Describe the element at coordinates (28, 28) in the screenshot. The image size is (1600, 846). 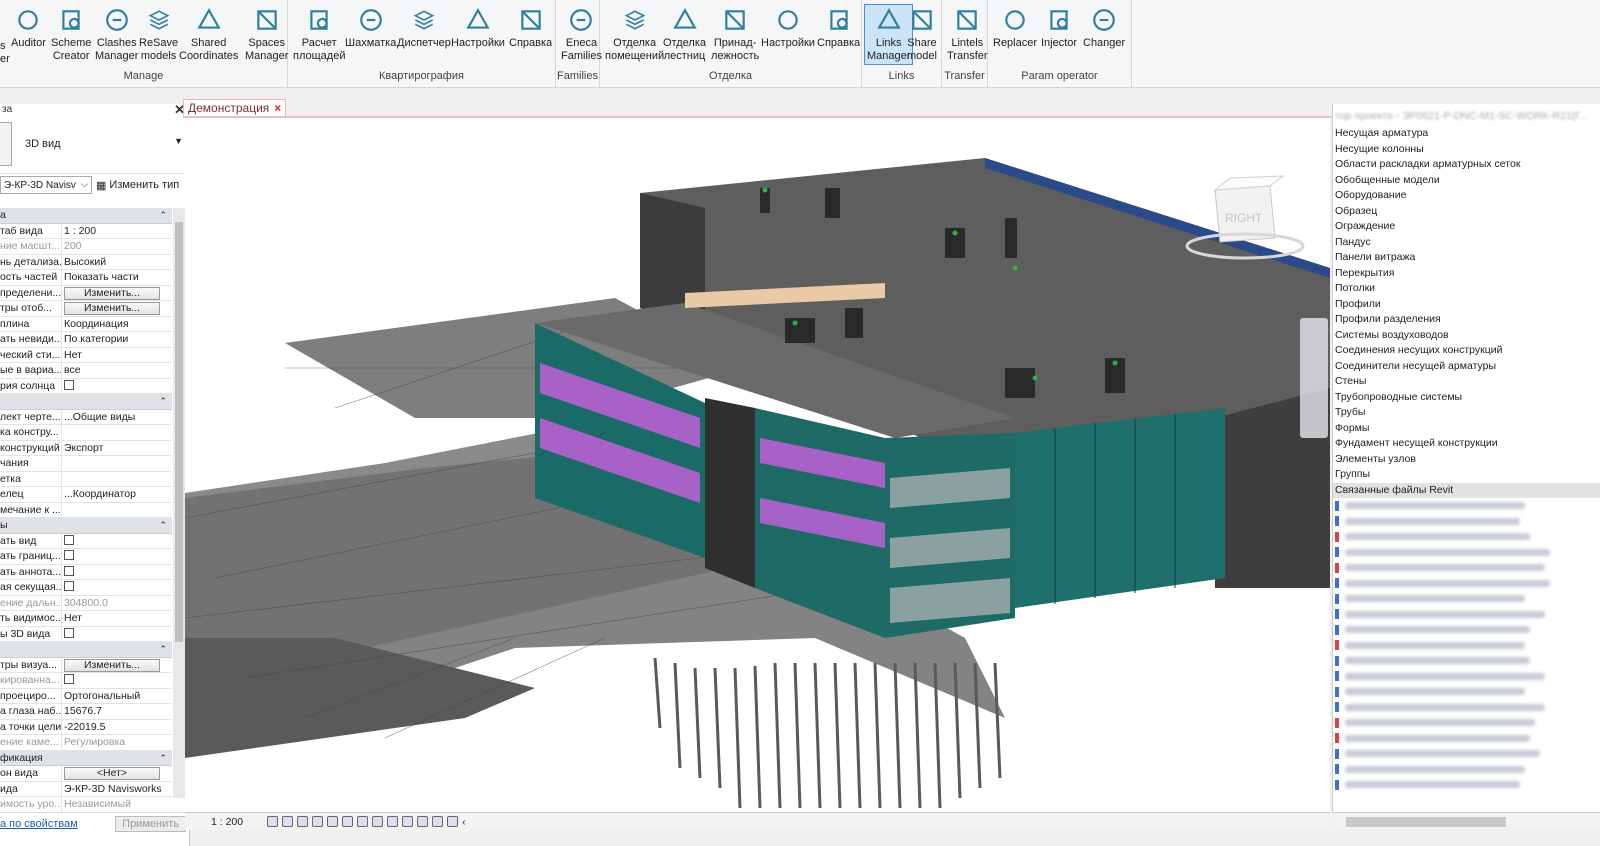
I see `ribbon-button-auditor: Auditor` at that location.